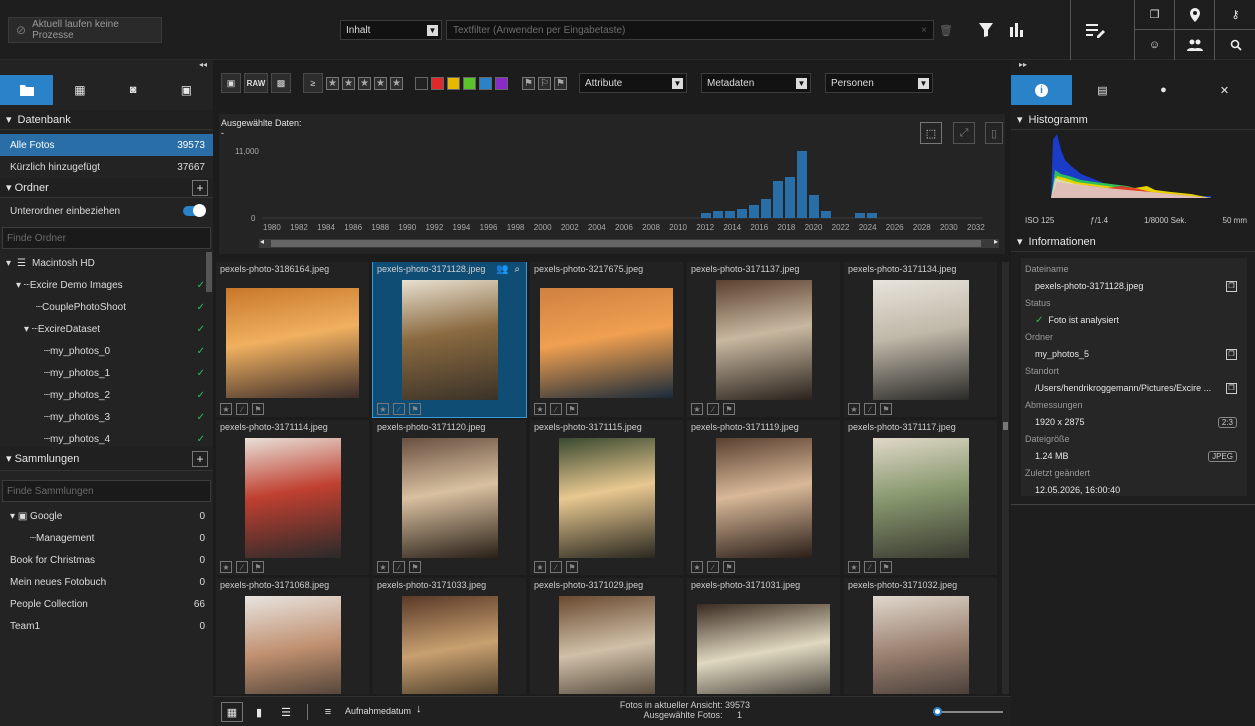 The height and width of the screenshot is (726, 1255). Describe the element at coordinates (986, 30) in the screenshot. I see `filter-icon` at that location.